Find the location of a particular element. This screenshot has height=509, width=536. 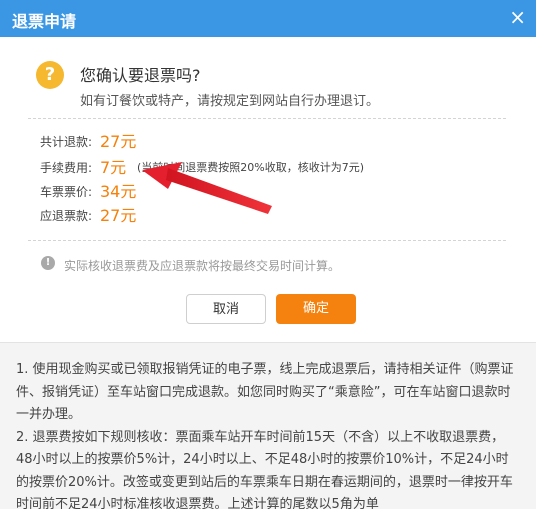

dialog-titlebar: 退票申请 × is located at coordinates (268, 18).